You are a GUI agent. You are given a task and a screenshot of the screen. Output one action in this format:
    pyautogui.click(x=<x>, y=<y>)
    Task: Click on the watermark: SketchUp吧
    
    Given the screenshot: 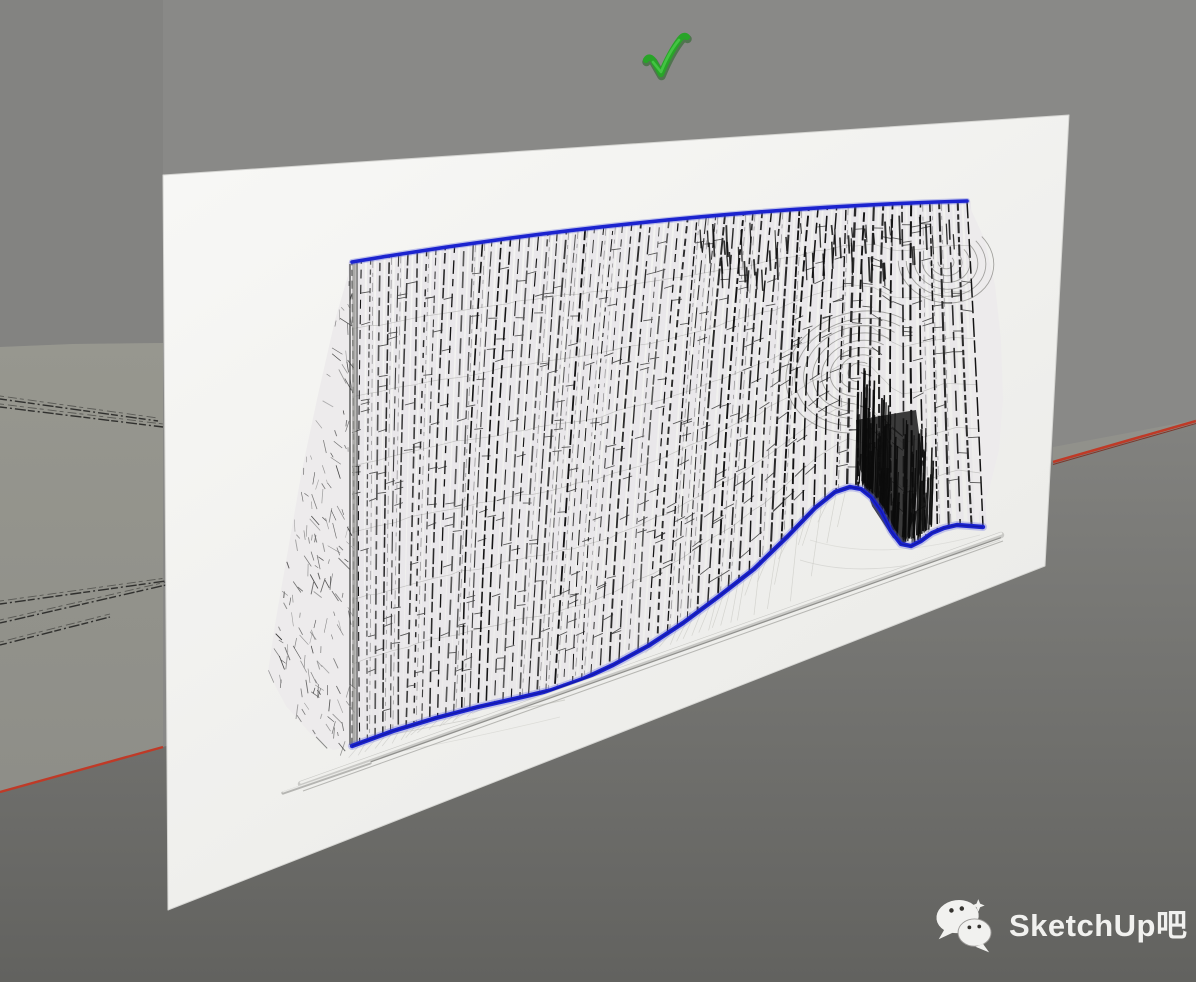 What is the action you would take?
    pyautogui.click(x=1060, y=926)
    